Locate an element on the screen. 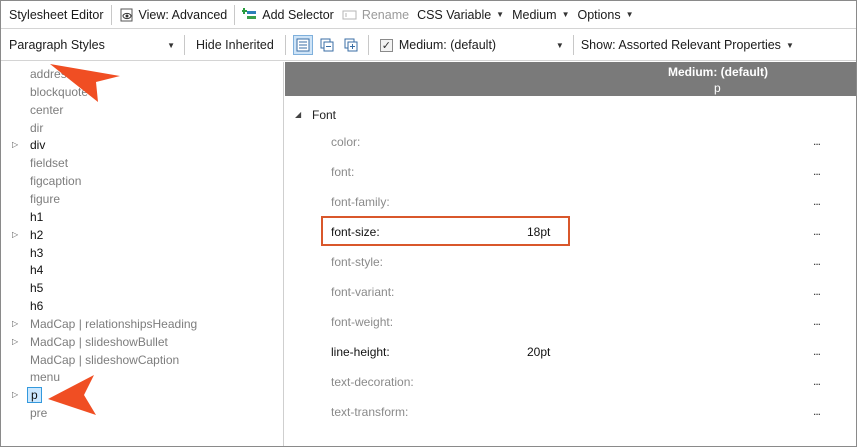  tree-item-label: MadCap | slideshowBullet is located at coordinates (99, 341).